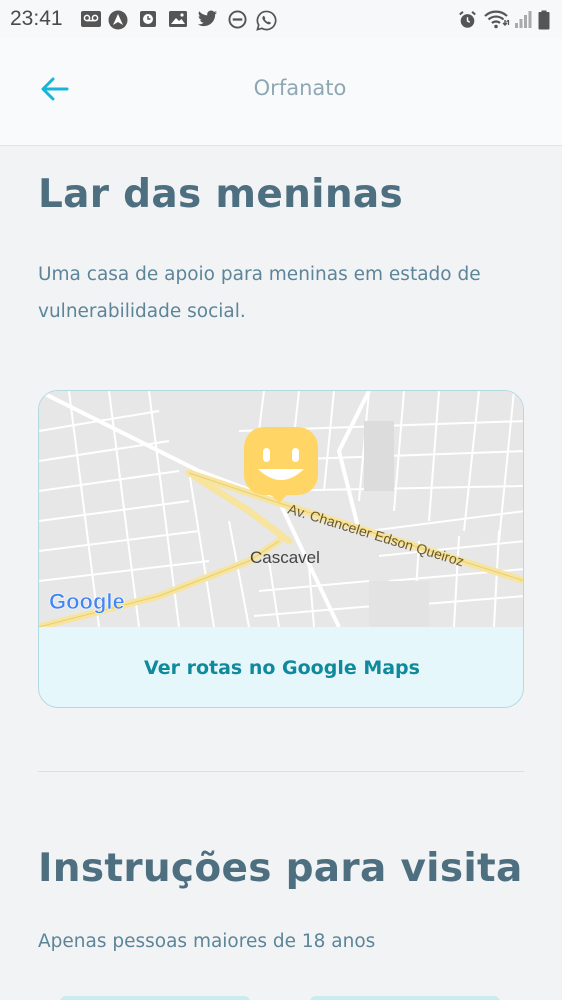 The image size is (562, 1000). Describe the element at coordinates (148, 19) in the screenshot. I see `clock-icon` at that location.